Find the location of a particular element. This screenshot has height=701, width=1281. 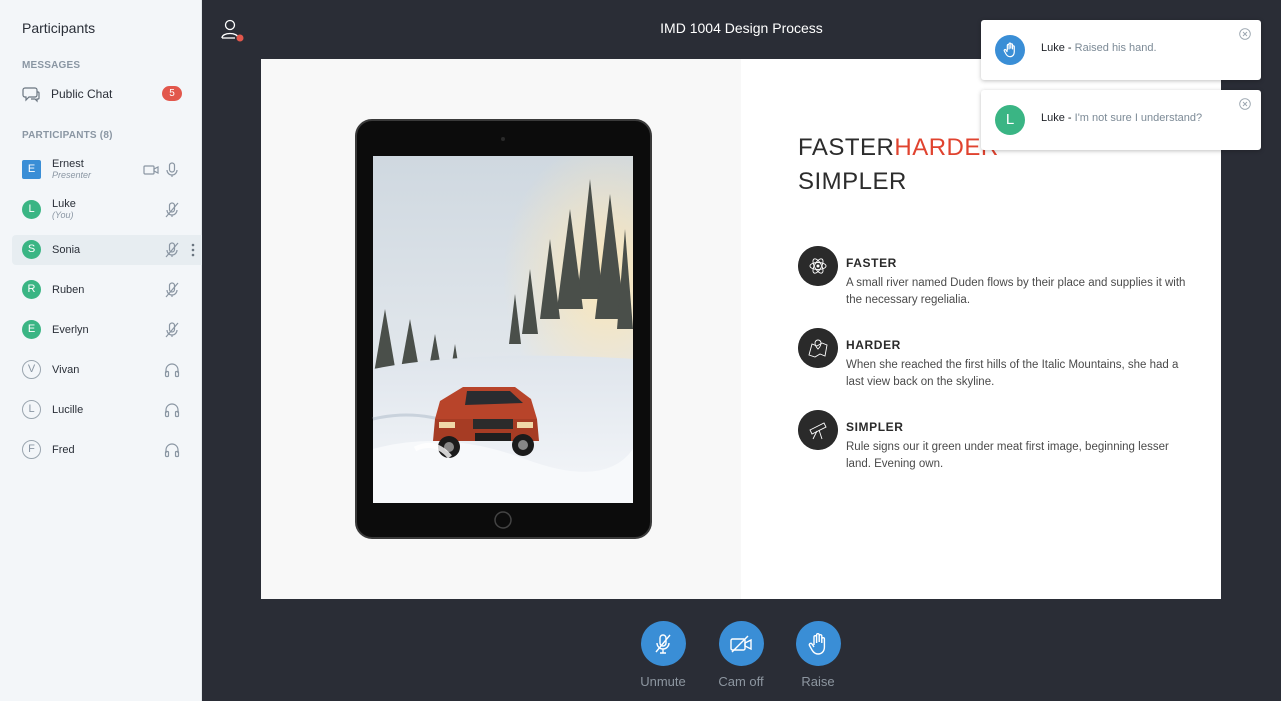

notification-raised-hand: Luke - Raised his hand. is located at coordinates (1121, 50).